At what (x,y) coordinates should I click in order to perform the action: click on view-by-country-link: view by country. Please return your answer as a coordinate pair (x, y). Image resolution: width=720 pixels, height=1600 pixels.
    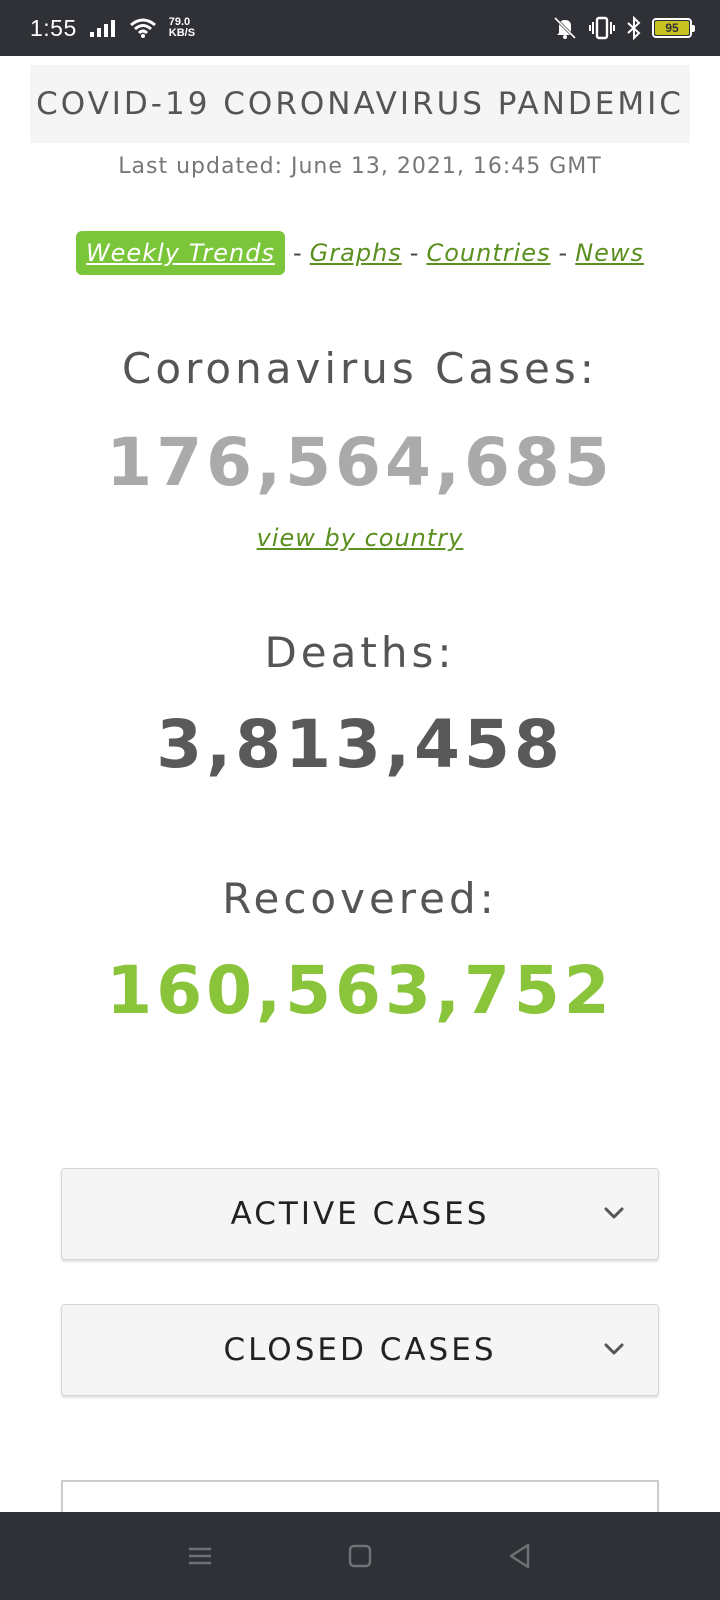
    Looking at the image, I should click on (360, 538).